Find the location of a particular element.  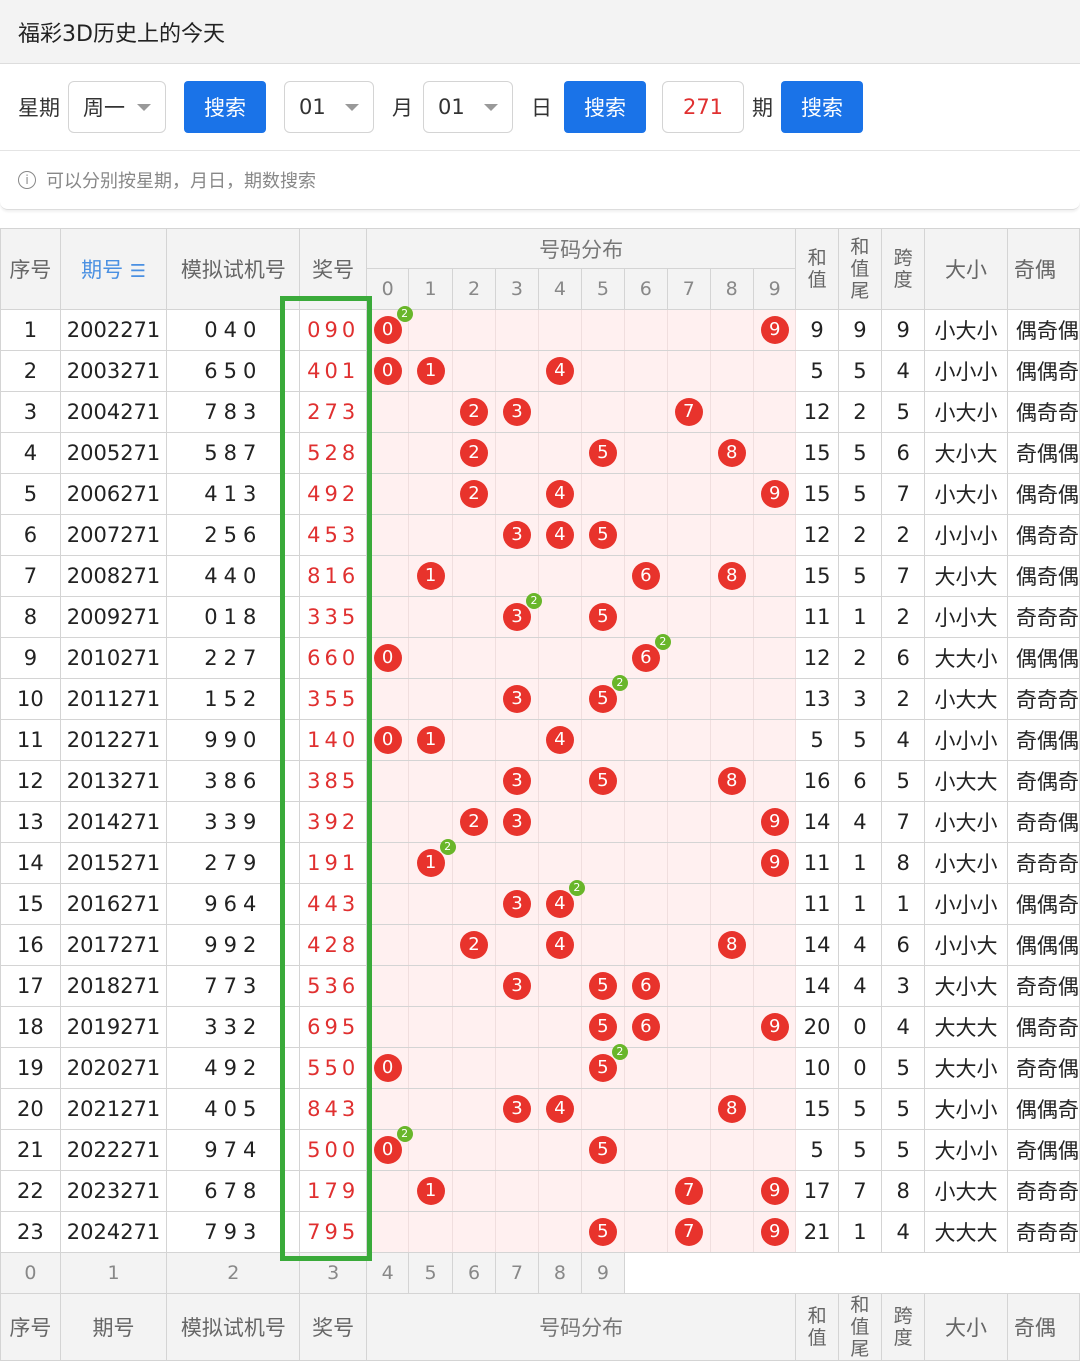

period-cell: 2003271 is located at coordinates (113, 371).